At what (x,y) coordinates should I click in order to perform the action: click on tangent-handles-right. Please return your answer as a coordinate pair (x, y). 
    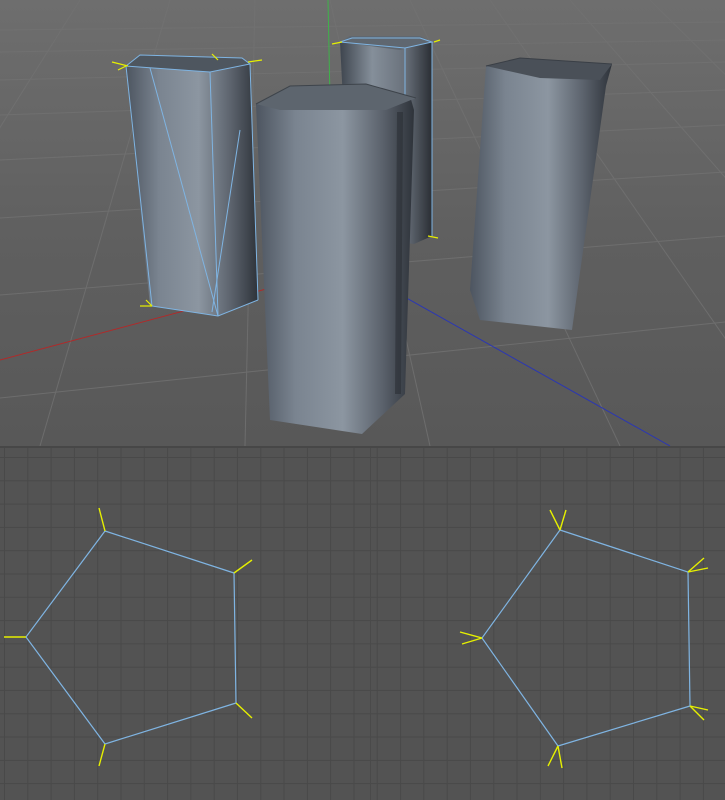
    Looking at the image, I should click on (584, 639).